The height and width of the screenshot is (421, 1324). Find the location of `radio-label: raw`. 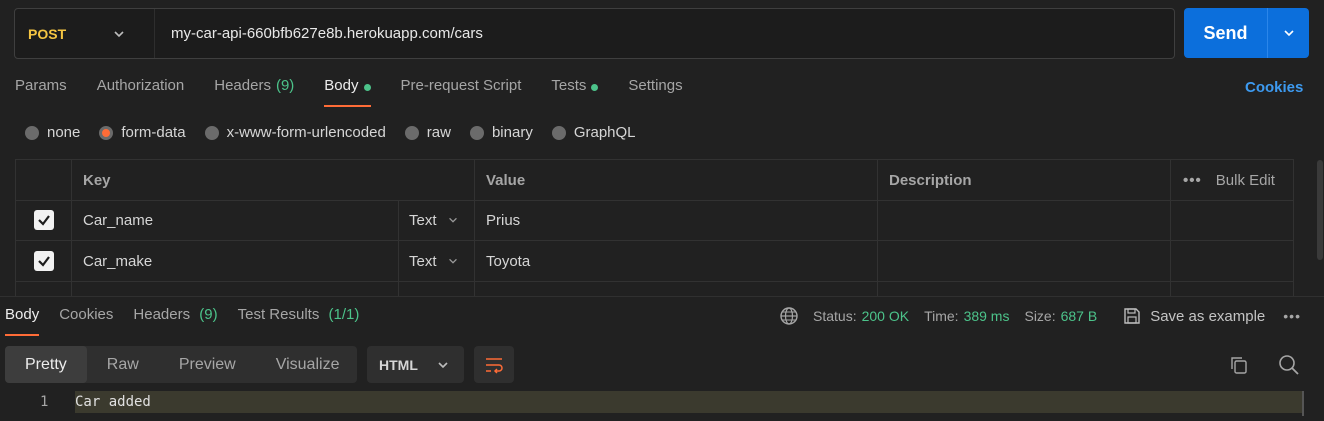

radio-label: raw is located at coordinates (438, 132).